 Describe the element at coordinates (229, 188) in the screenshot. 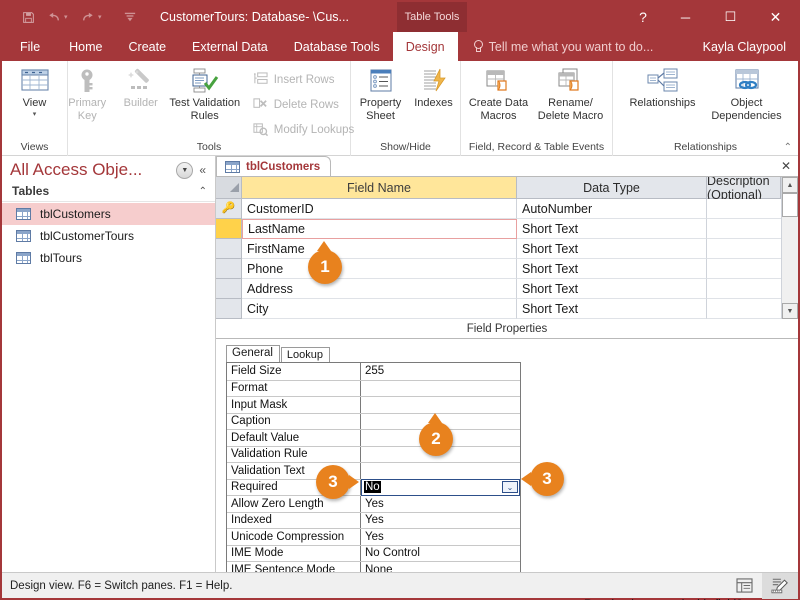

I see `grid-corner-selector` at that location.